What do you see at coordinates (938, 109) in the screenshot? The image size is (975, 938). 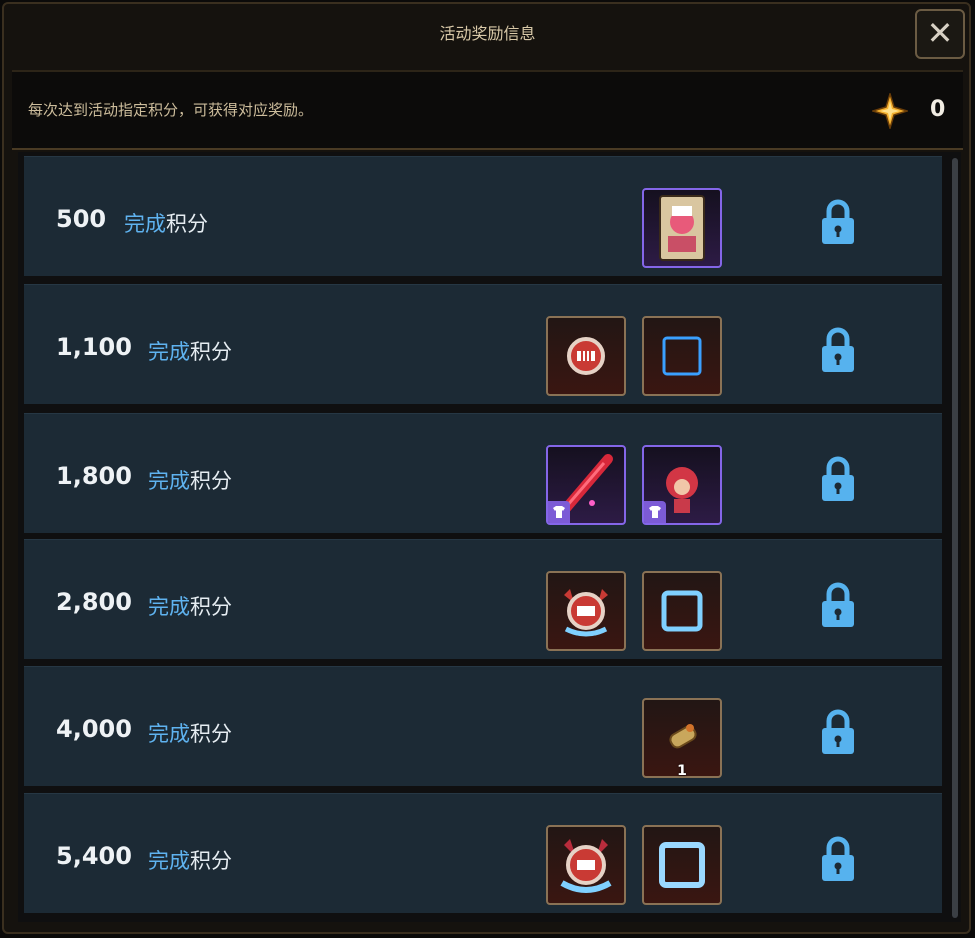 I see `points-value: 0` at bounding box center [938, 109].